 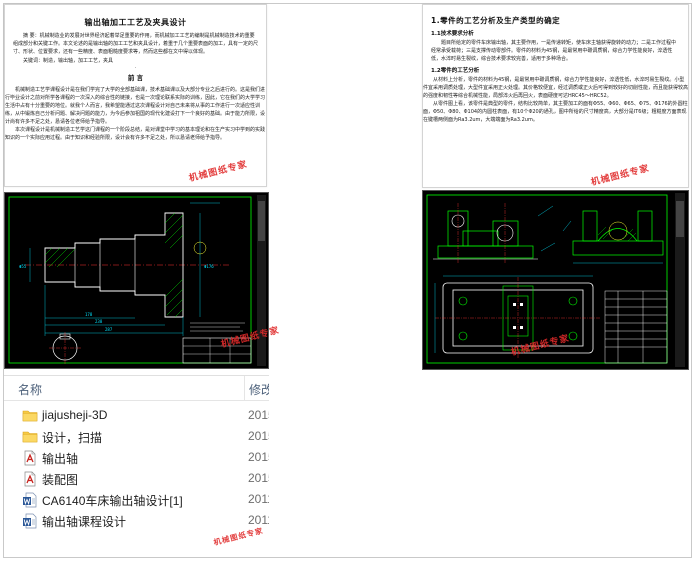 What do you see at coordinates (75, 415) in the screenshot?
I see `file-name: jiajusheji-3D` at bounding box center [75, 415].